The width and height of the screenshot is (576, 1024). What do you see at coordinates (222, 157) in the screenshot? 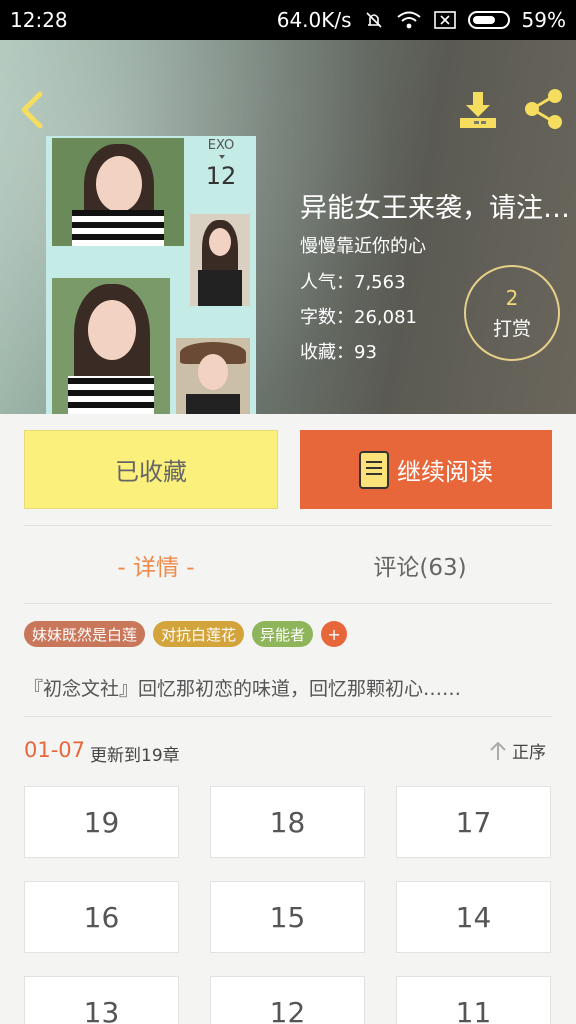
I see `cover-triangle` at bounding box center [222, 157].